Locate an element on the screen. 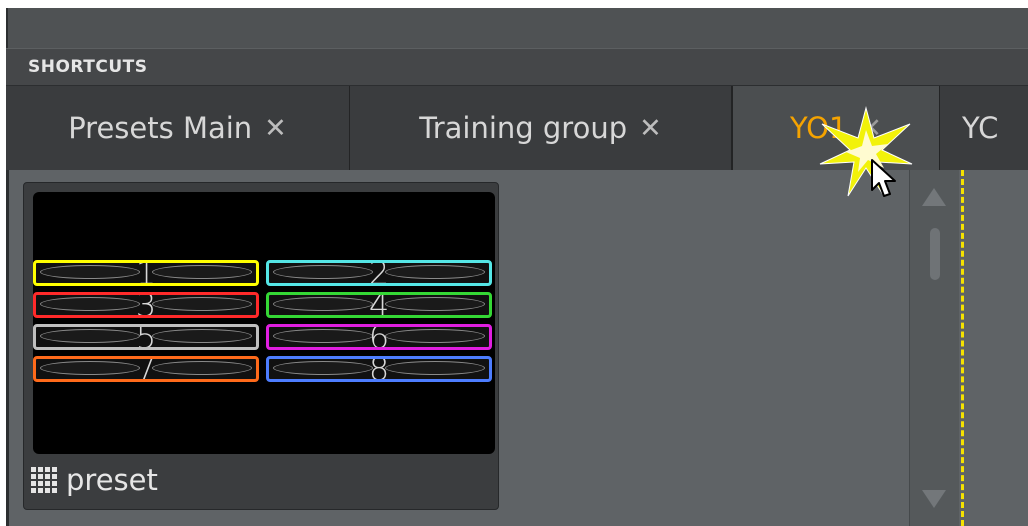  slot-number: 4 is located at coordinates (379, 305).